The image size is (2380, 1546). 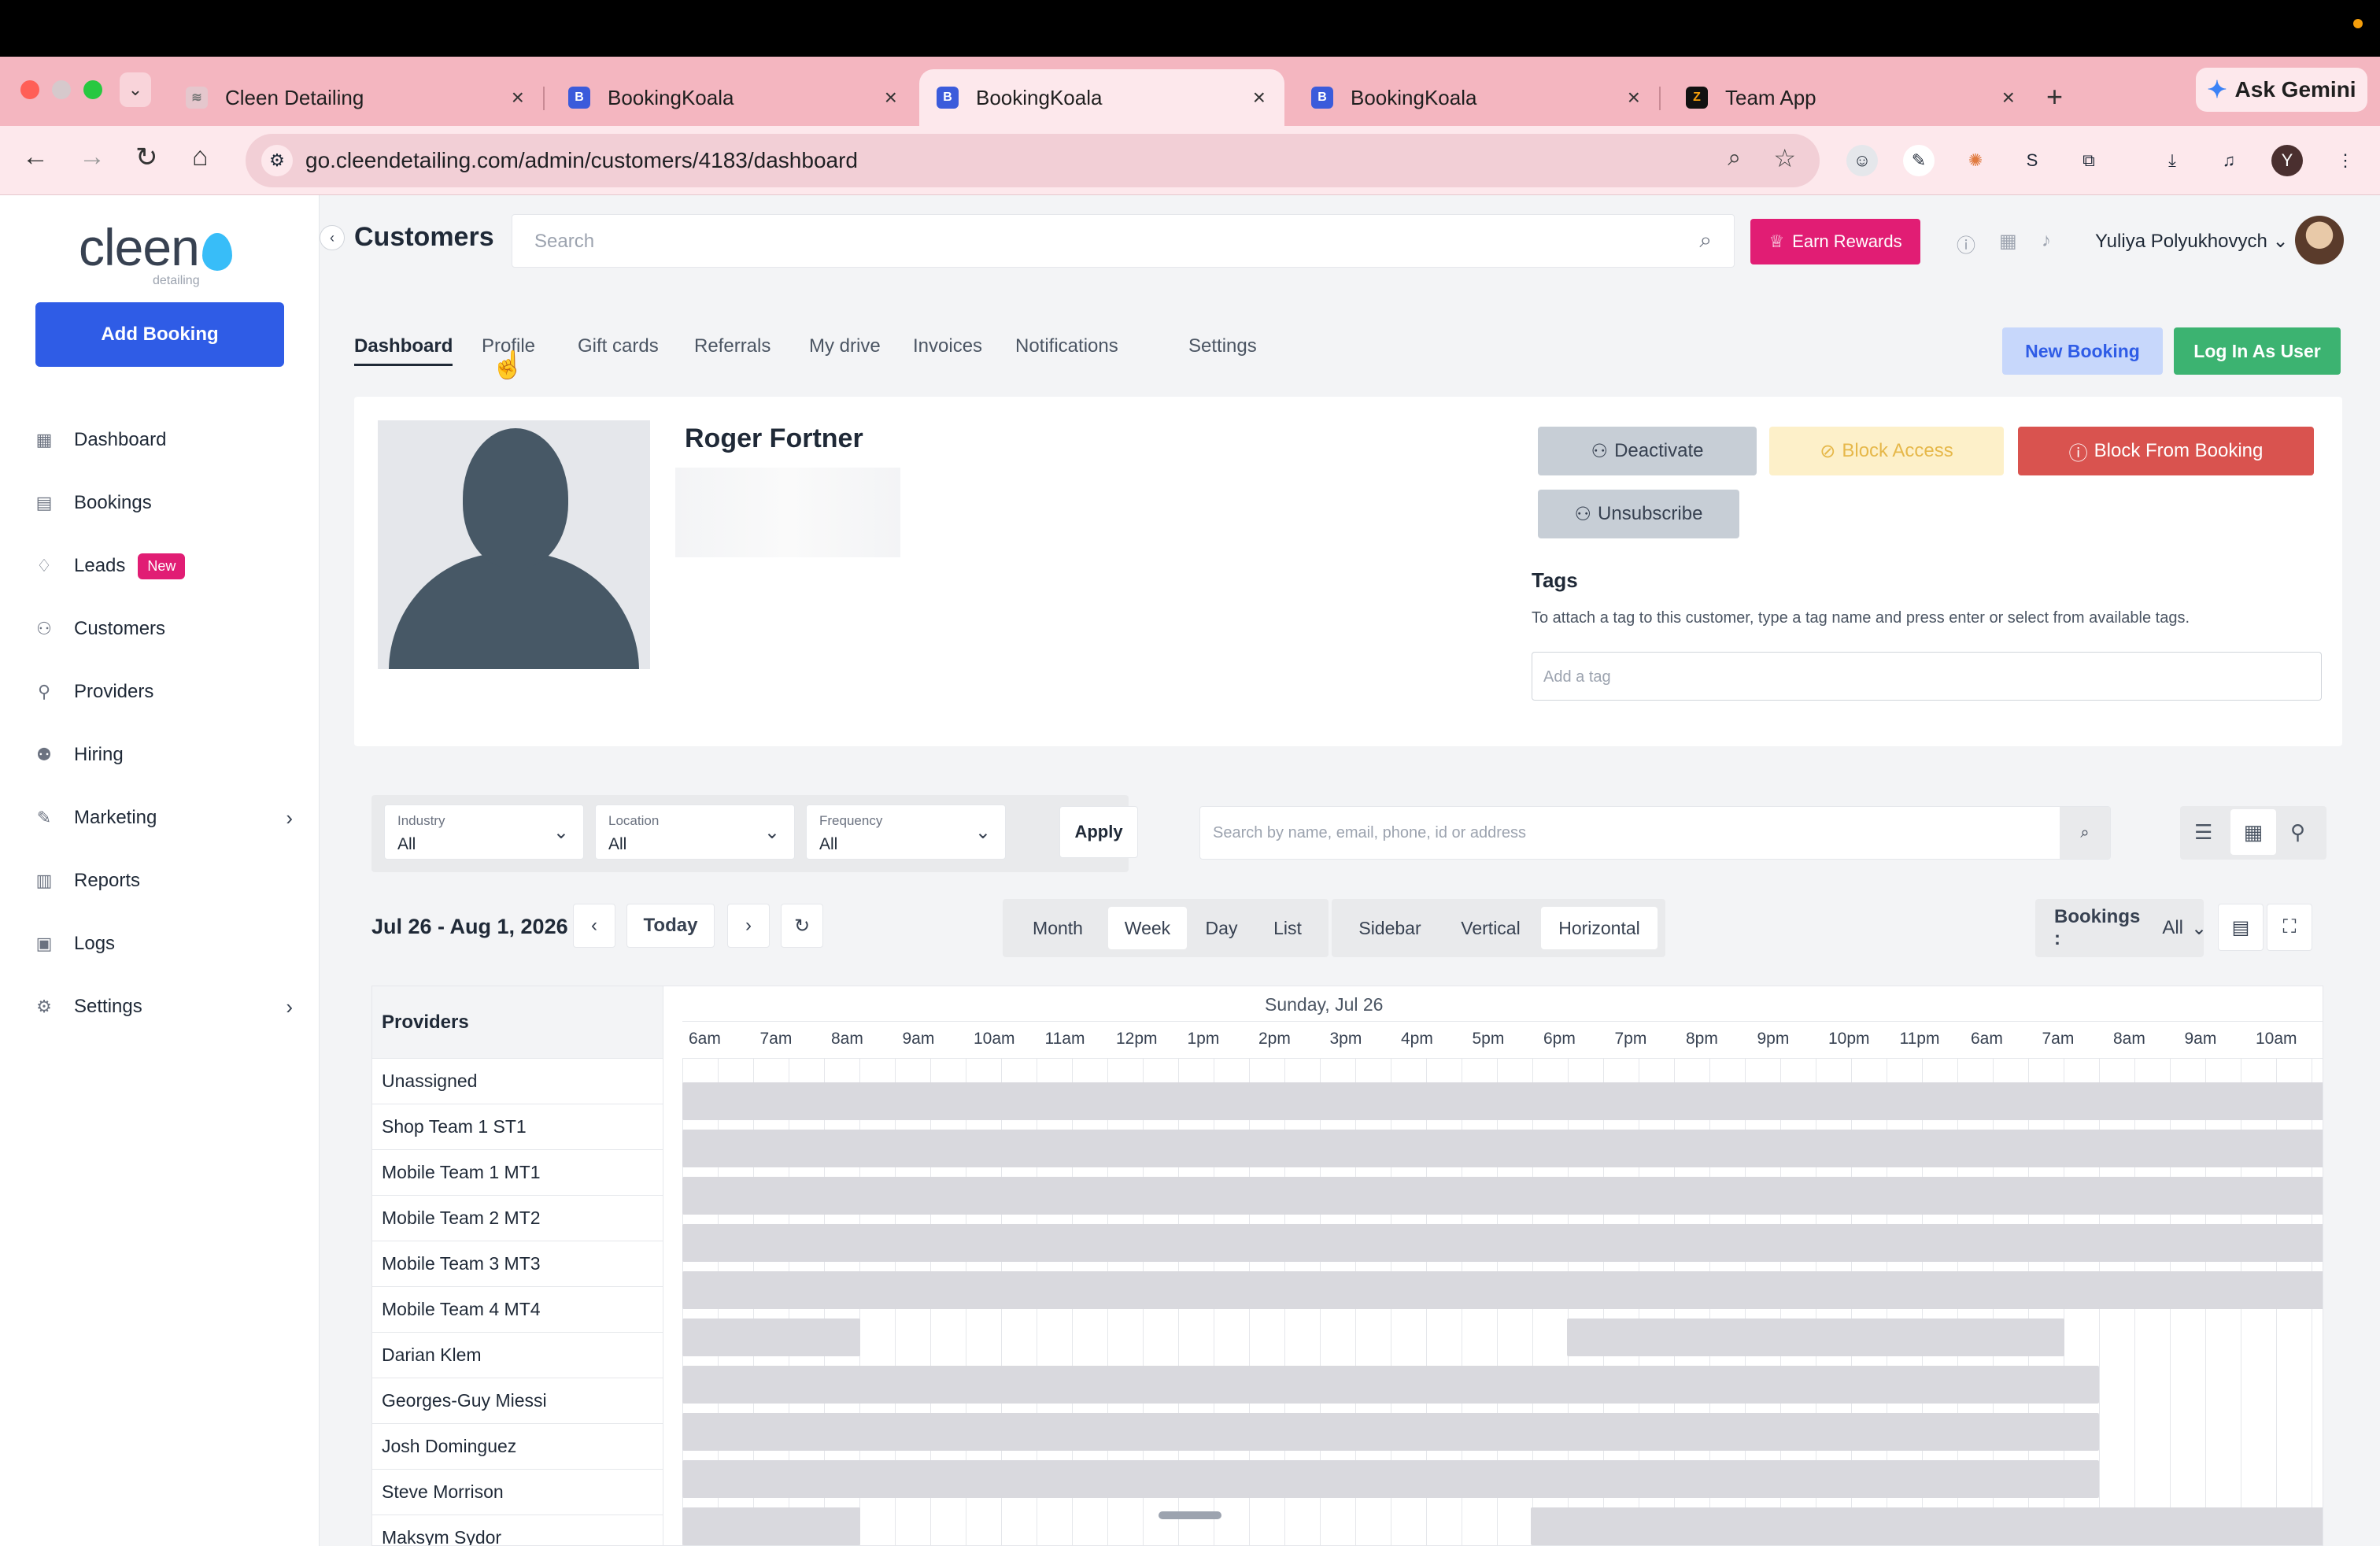 What do you see at coordinates (2203, 832) in the screenshot?
I see `list-view-icon: ☰` at bounding box center [2203, 832].